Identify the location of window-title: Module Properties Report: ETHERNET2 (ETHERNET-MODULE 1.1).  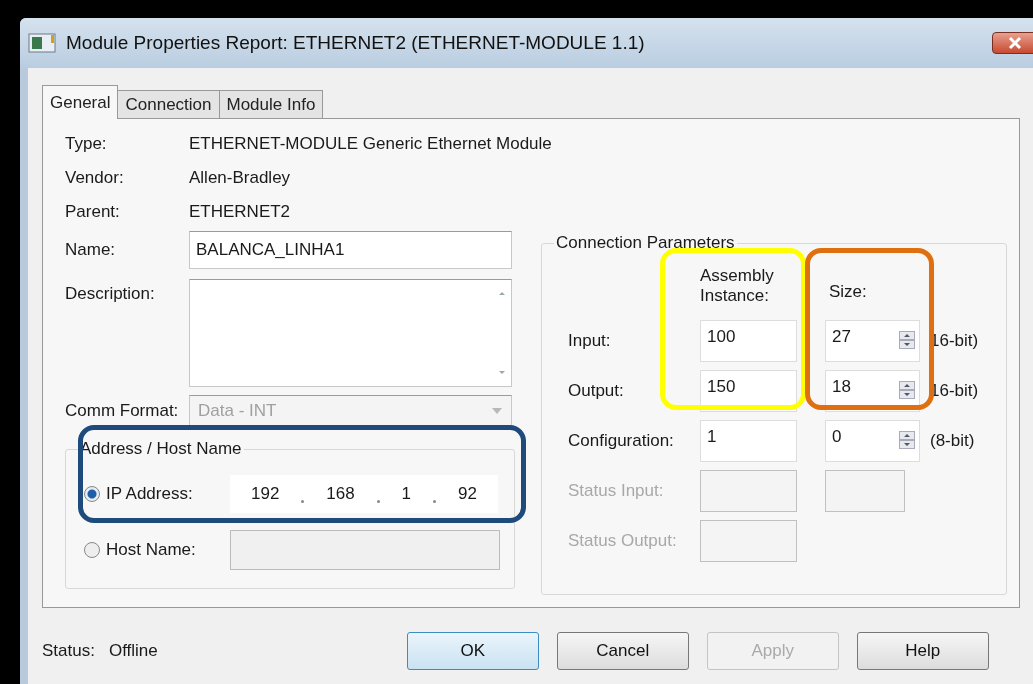
(355, 43).